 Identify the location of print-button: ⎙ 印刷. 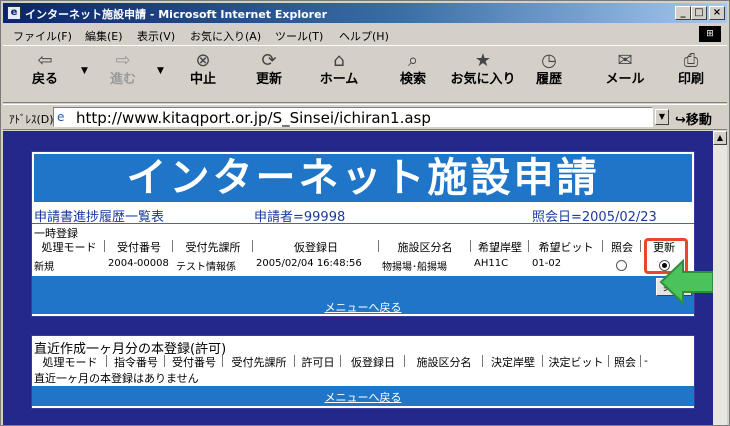
(691, 75).